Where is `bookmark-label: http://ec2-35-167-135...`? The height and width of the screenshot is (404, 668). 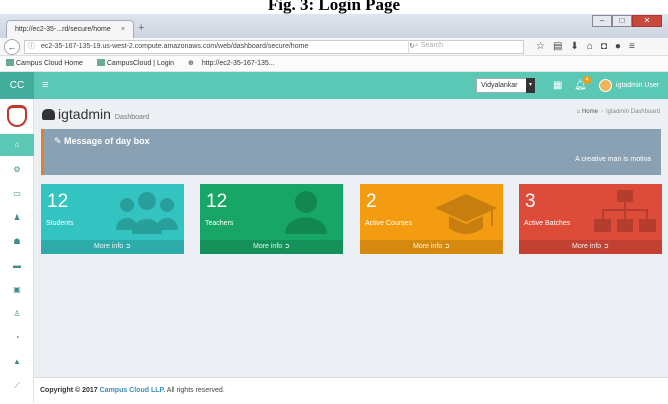 bookmark-label: http://ec2-35-167-135... is located at coordinates (238, 63).